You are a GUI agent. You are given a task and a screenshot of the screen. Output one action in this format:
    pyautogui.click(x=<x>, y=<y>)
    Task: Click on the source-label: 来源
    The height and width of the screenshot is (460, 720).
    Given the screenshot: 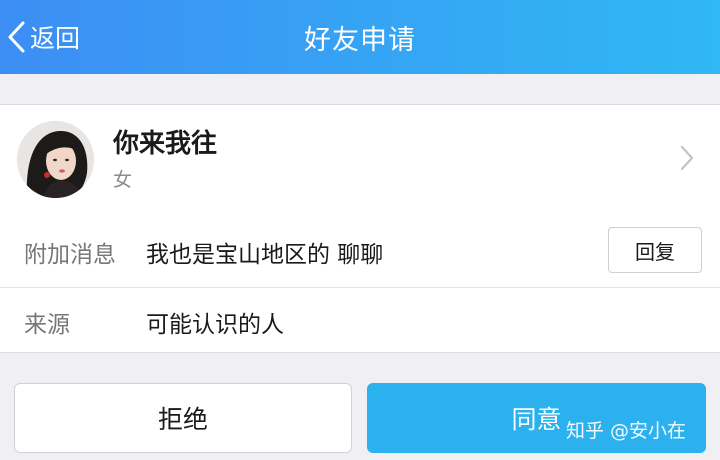 What is the action you would take?
    pyautogui.click(x=47, y=325)
    